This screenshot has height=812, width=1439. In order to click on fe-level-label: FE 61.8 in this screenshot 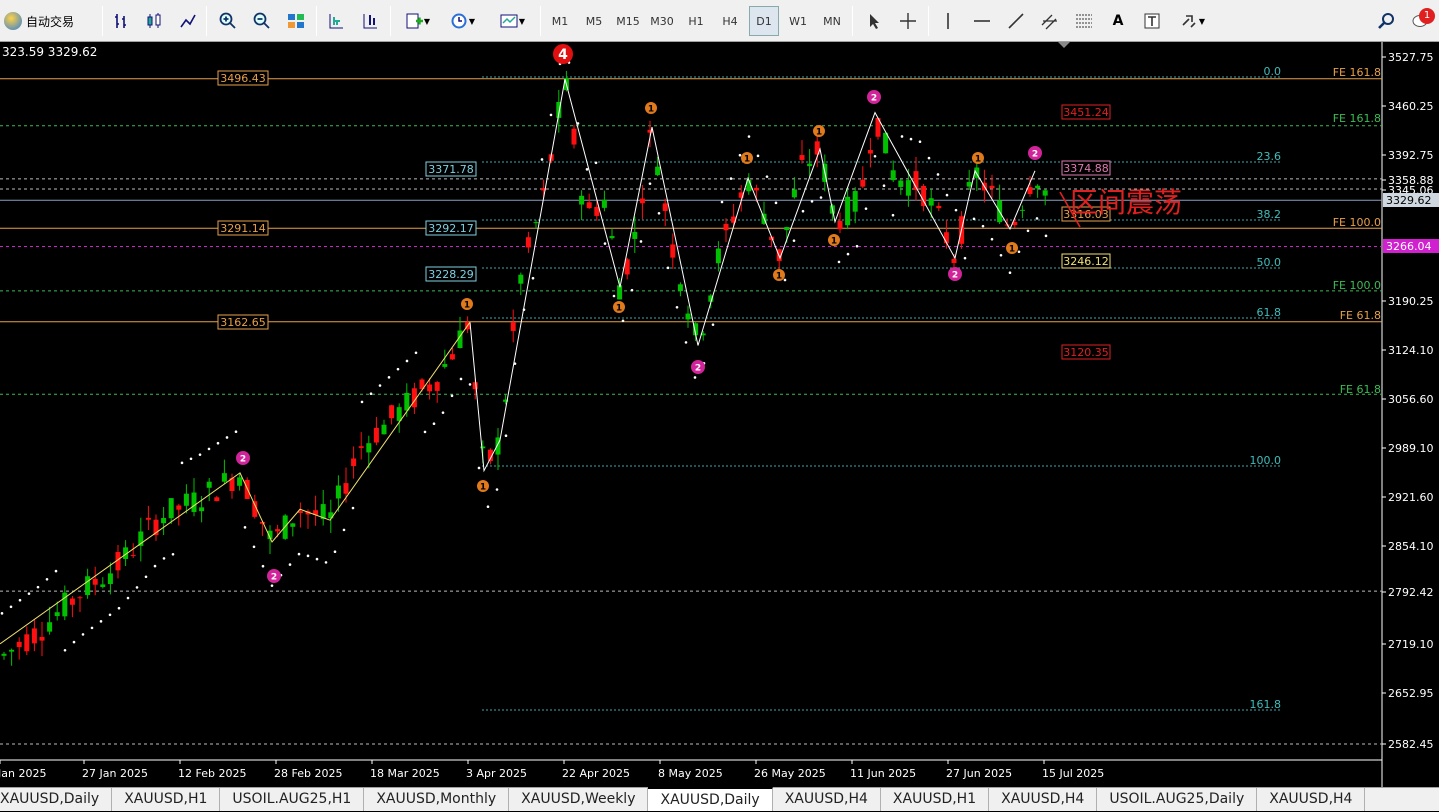, I will do `click(1360, 315)`.